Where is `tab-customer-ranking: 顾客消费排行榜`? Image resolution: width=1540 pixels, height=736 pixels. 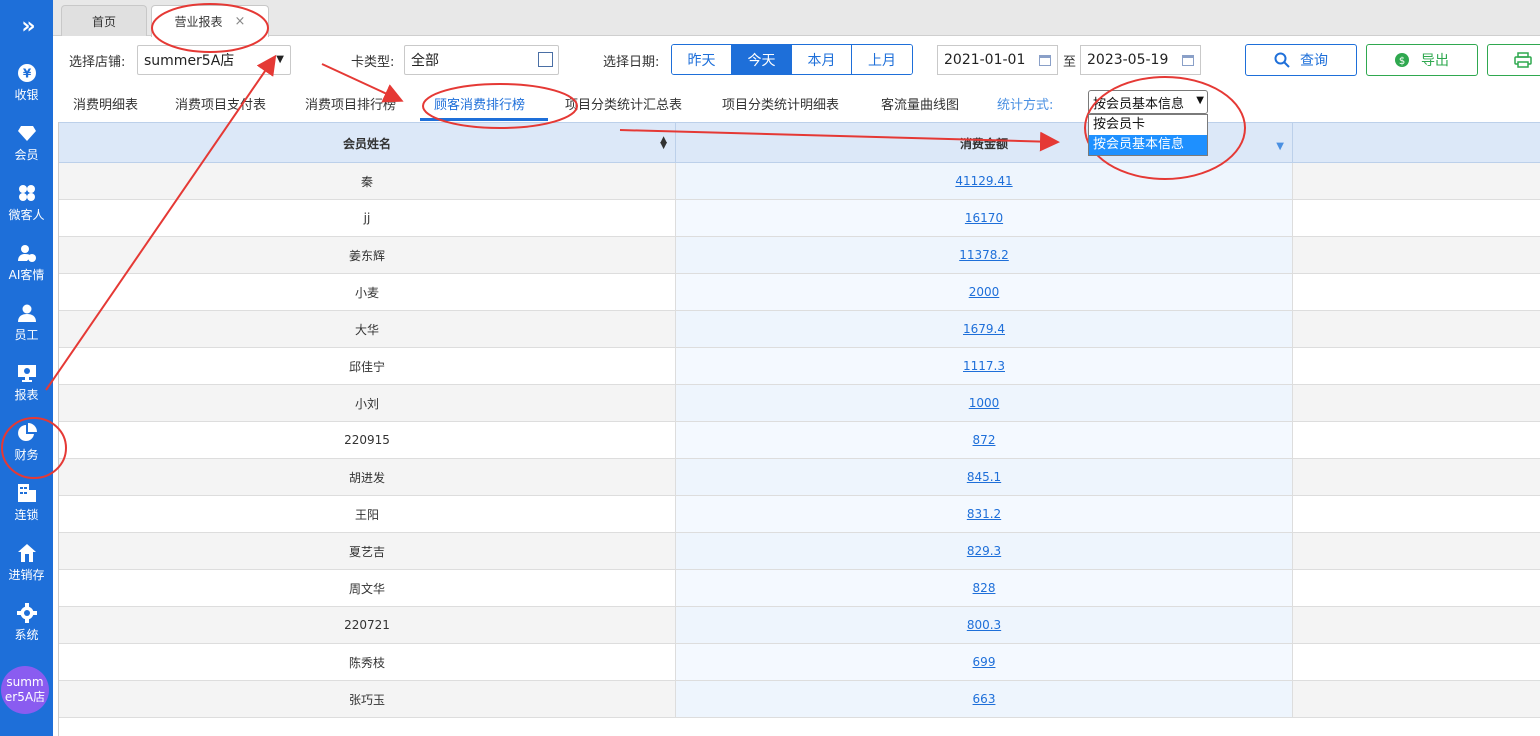
tab-customer-ranking: 顾客消费排行榜 is located at coordinates (479, 103).